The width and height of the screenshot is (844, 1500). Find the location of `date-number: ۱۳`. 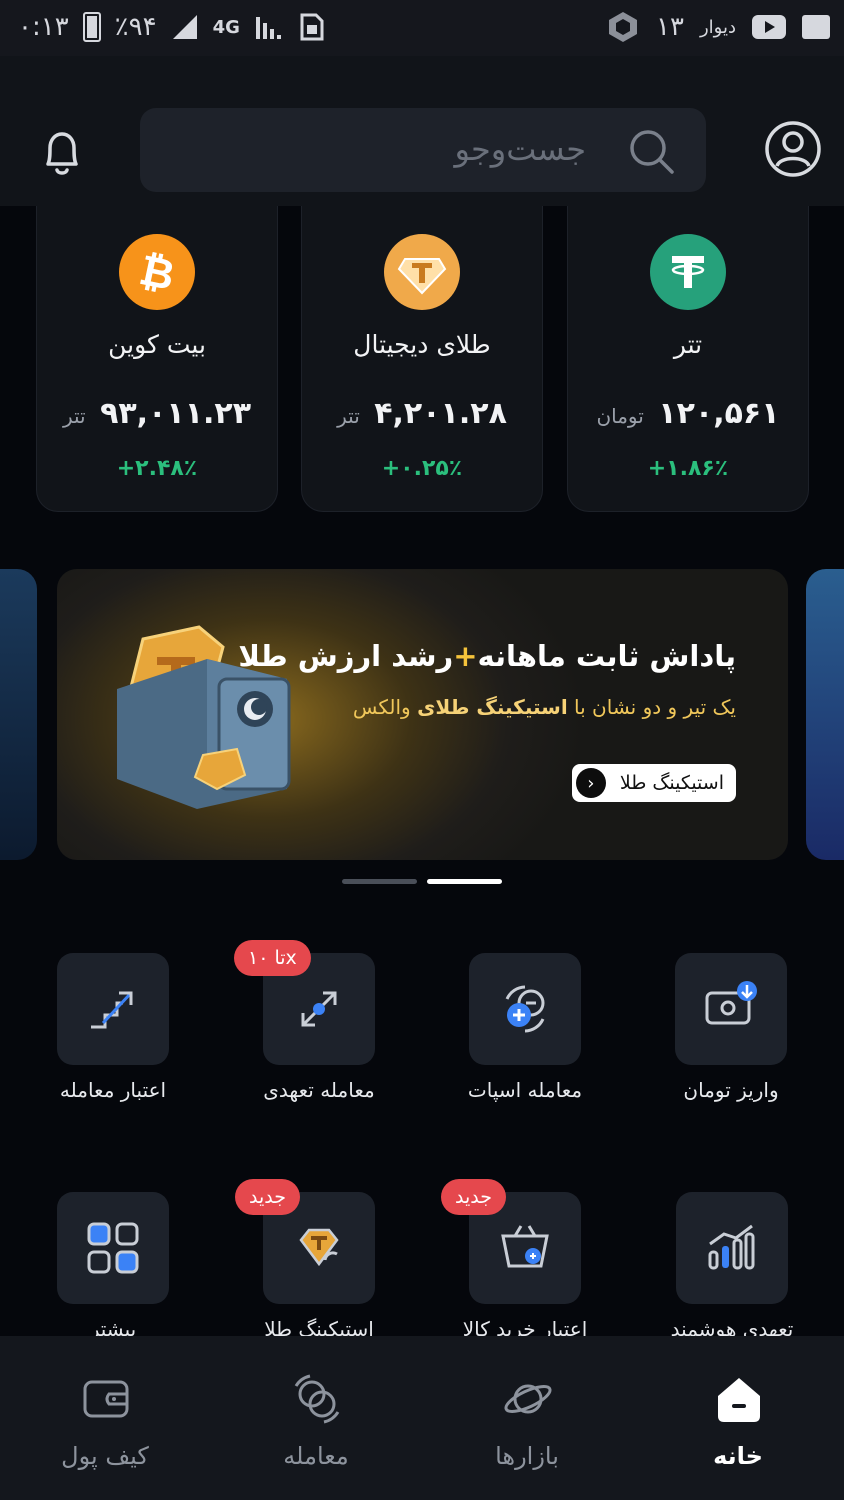

date-number: ۱۳ is located at coordinates (670, 27).